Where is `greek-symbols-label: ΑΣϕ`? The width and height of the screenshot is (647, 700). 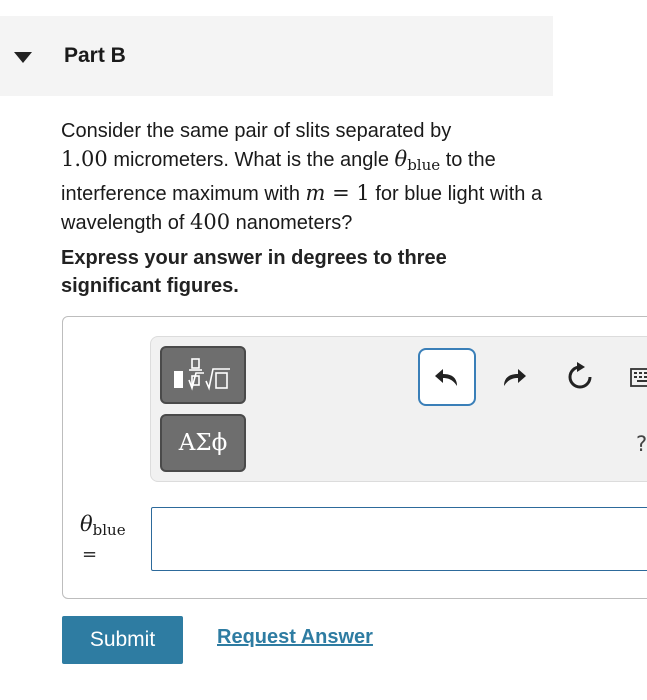 greek-symbols-label: ΑΣϕ is located at coordinates (203, 443).